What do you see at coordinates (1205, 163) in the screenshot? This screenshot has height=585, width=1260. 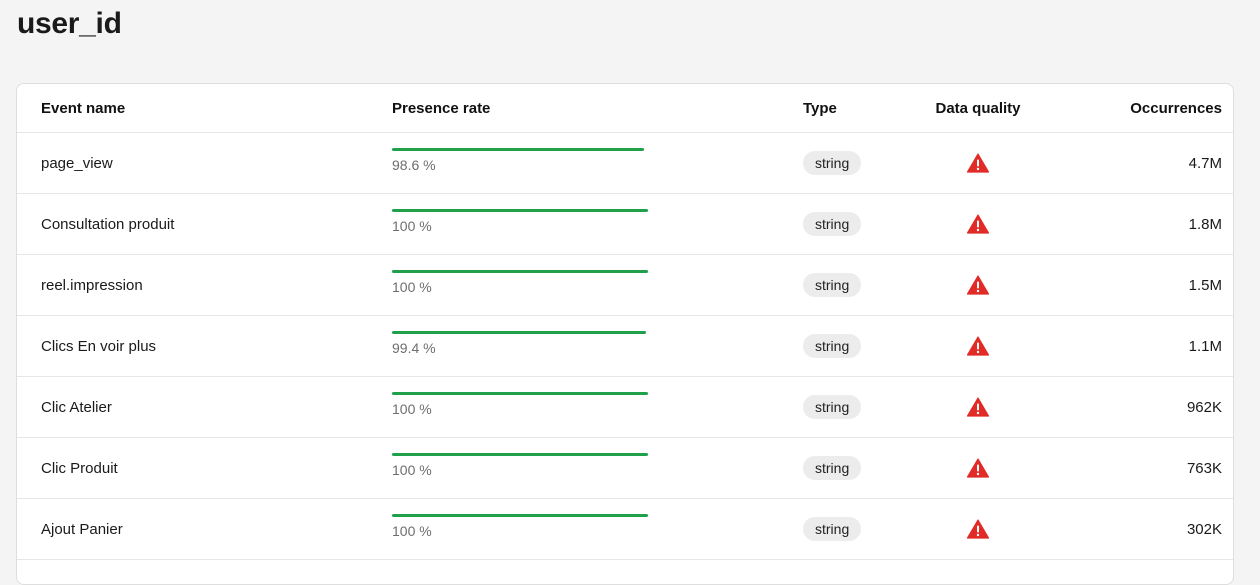 I see `occurrences-count: 4.7M` at bounding box center [1205, 163].